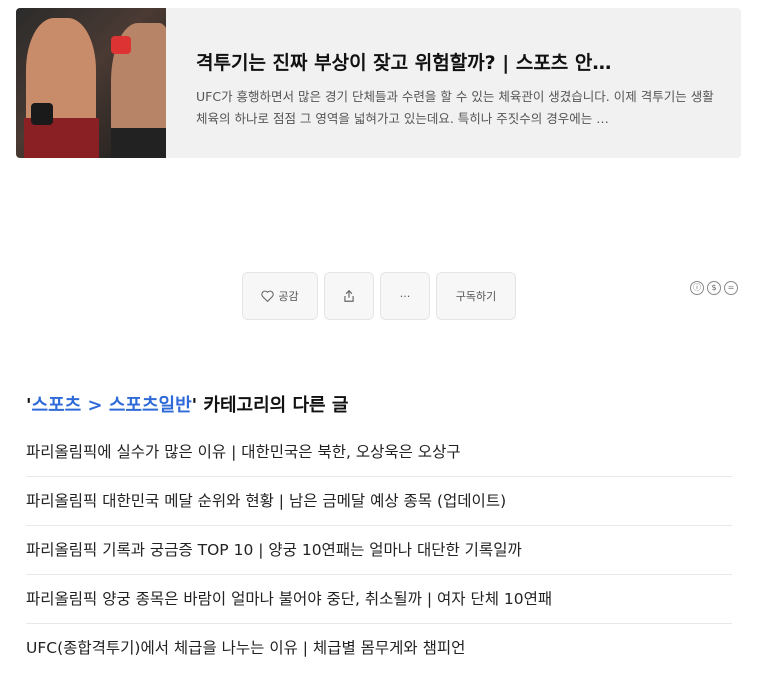 The width and height of the screenshot is (757, 673). I want to click on category-link-sports: 스포츠, so click(57, 405).